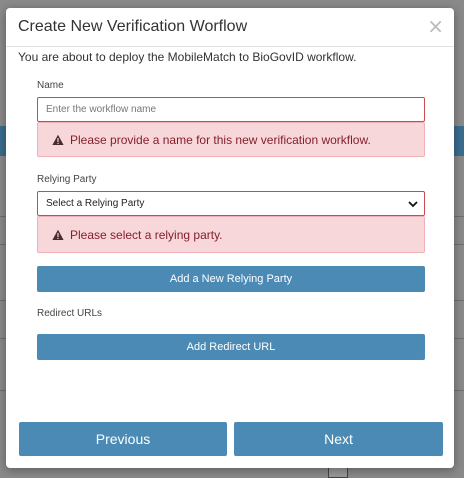 The width and height of the screenshot is (464, 478). I want to click on relying-party-select: Select a Relying Party, so click(231, 203).